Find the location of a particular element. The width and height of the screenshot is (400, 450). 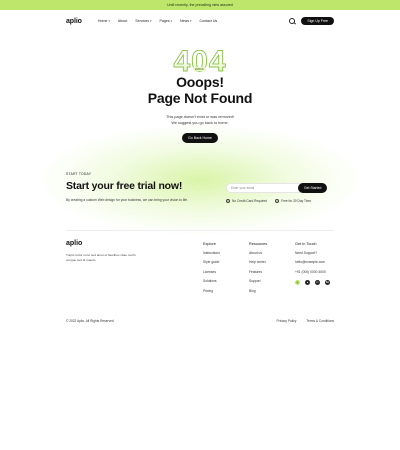

cta-eyebrow: START TODAY is located at coordinates (79, 174).